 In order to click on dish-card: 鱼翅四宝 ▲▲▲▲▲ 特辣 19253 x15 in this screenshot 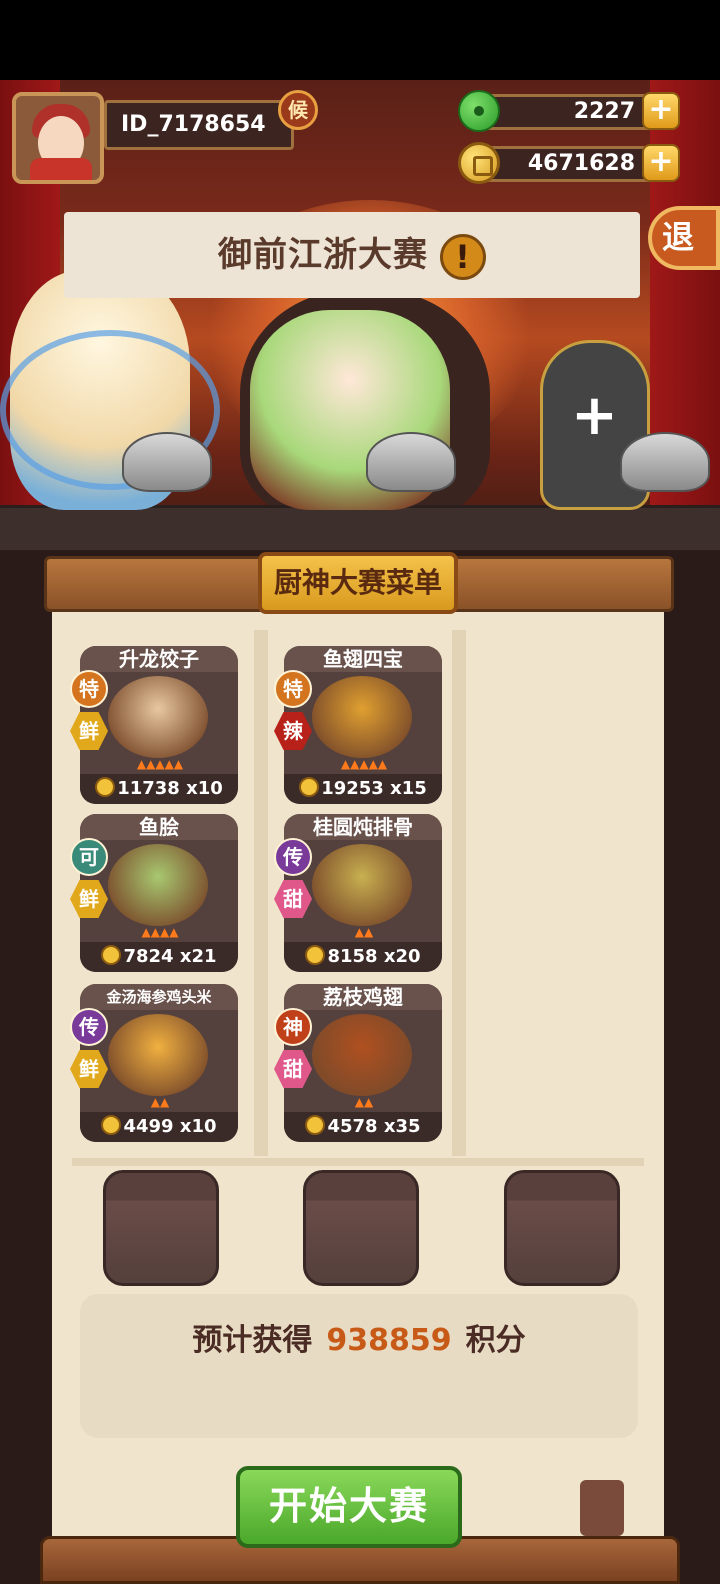, I will do `click(358, 725)`.